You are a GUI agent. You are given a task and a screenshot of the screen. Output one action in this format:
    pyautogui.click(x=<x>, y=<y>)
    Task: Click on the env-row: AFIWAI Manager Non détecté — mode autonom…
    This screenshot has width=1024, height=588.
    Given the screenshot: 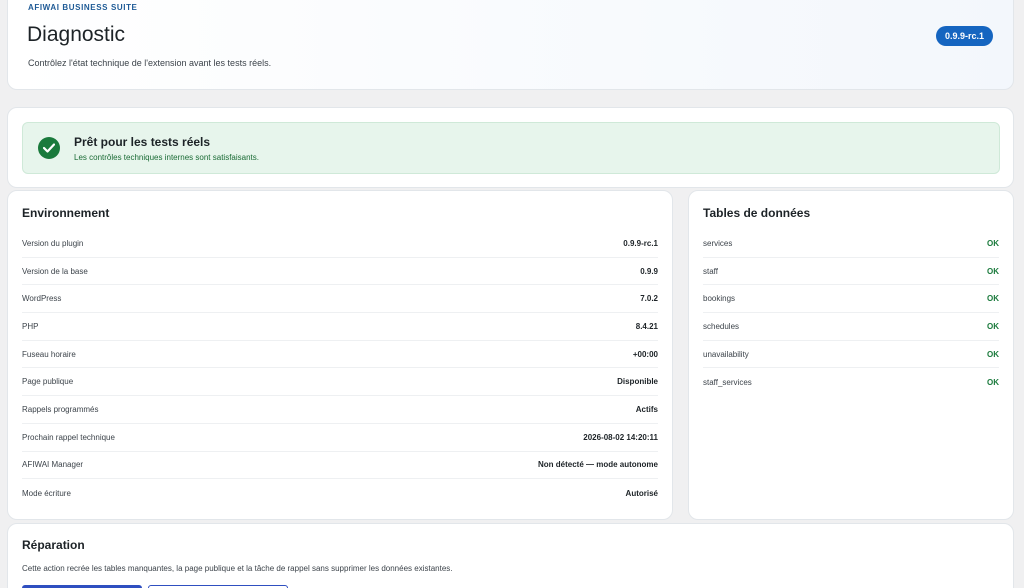 What is the action you would take?
    pyautogui.click(x=340, y=466)
    